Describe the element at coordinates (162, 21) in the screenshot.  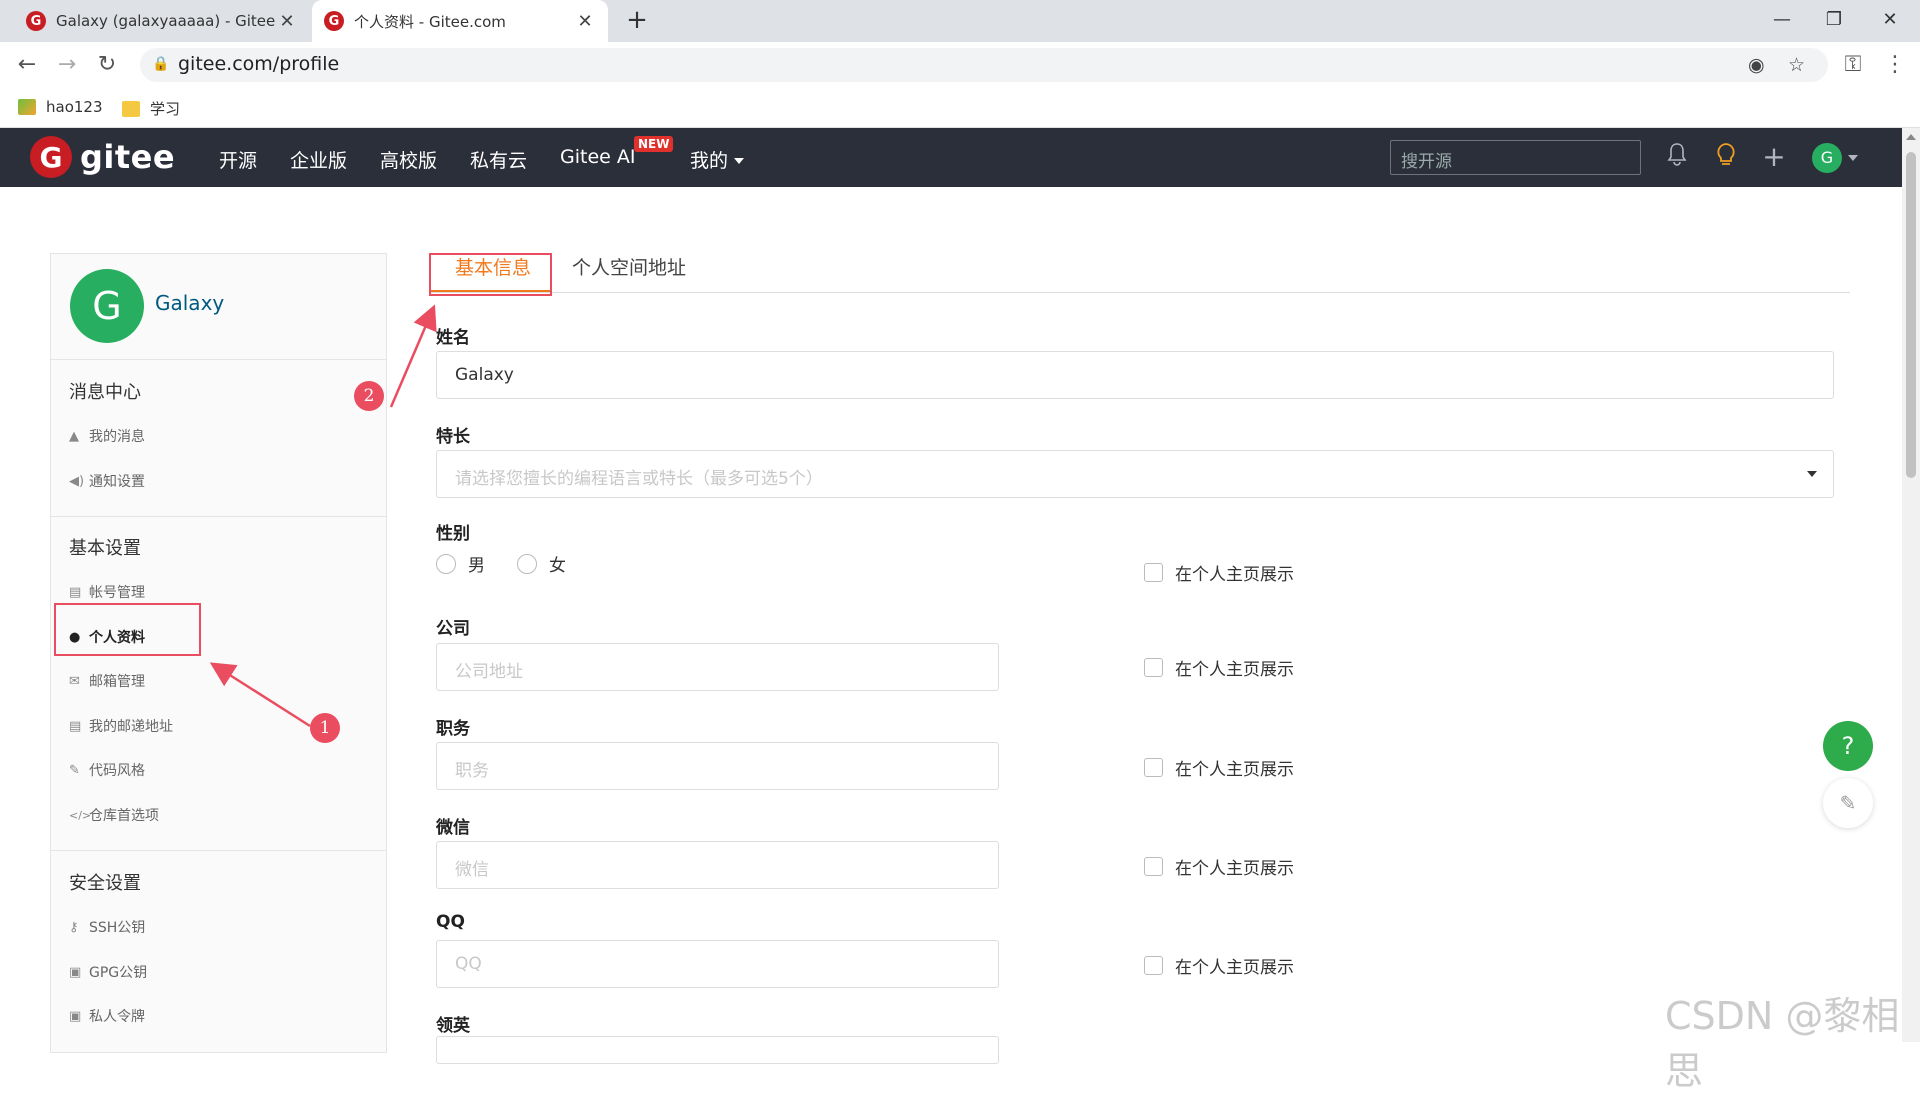
I see `browser-tab-1: G Galaxy (galaxyaaaaa) - Gitee.co ✕` at that location.